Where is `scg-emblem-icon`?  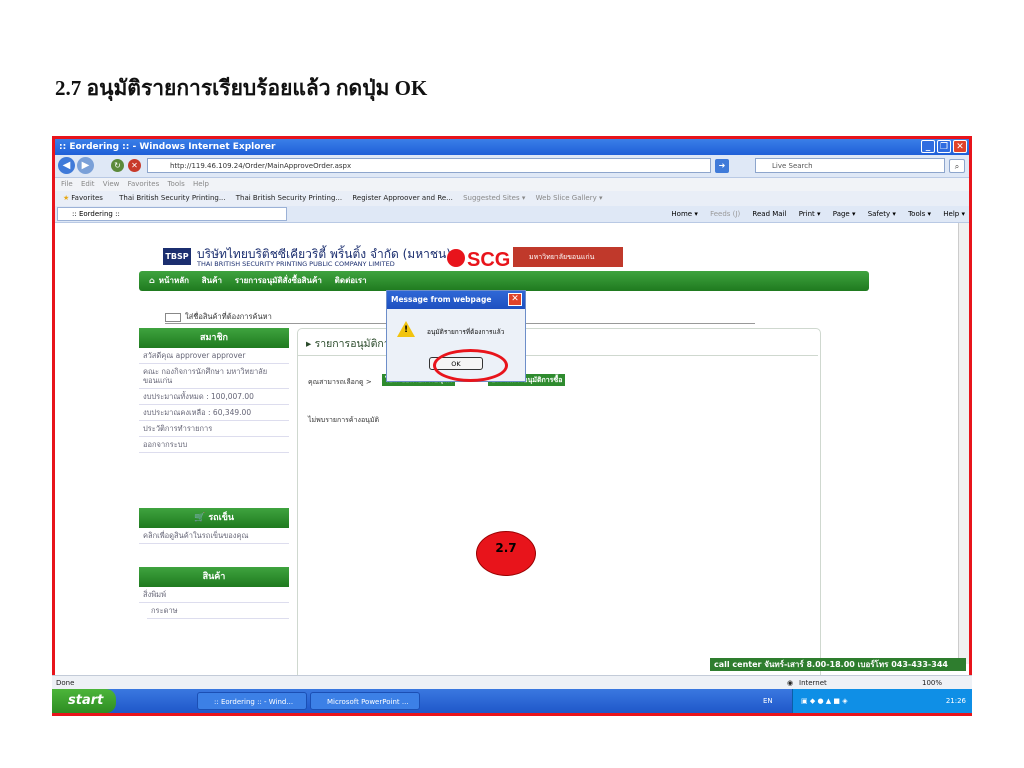 scg-emblem-icon is located at coordinates (456, 258).